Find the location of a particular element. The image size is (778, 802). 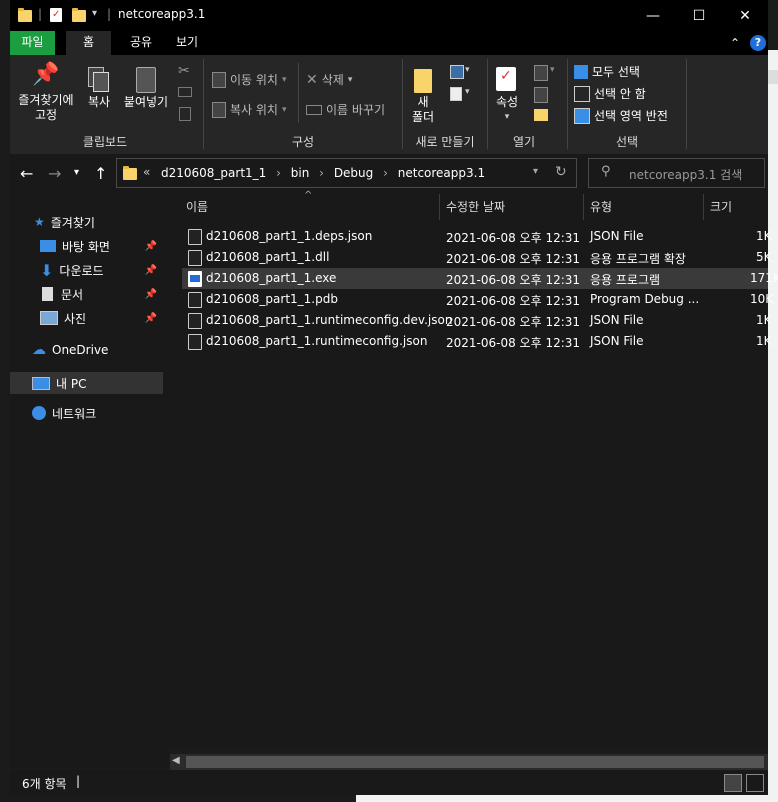

address-overflow-icon: « is located at coordinates (146, 172).